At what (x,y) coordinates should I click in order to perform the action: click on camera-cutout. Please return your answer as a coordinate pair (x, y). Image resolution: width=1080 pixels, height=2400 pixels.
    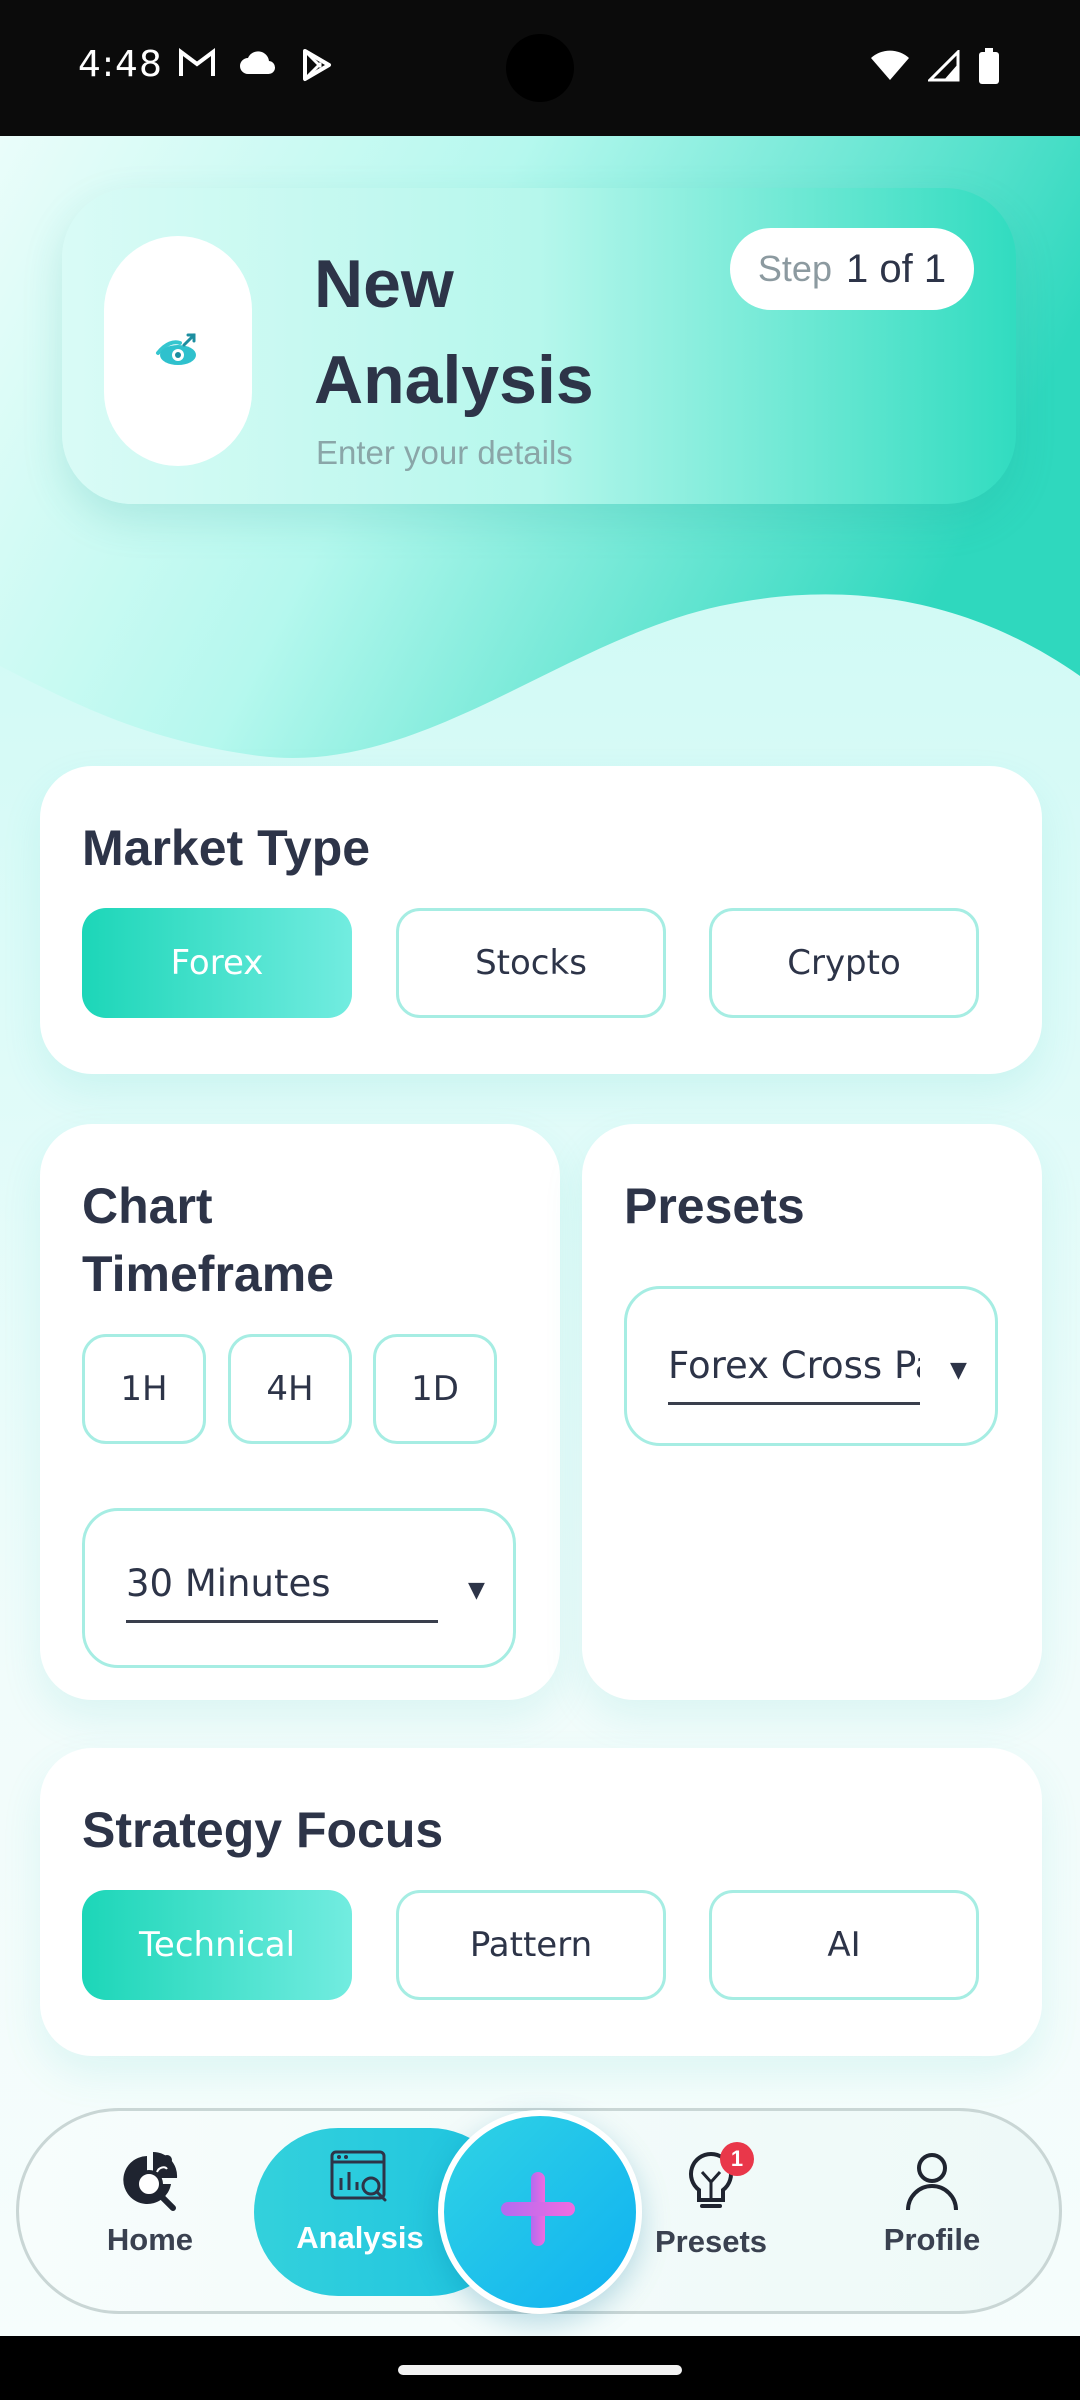
    Looking at the image, I should click on (540, 68).